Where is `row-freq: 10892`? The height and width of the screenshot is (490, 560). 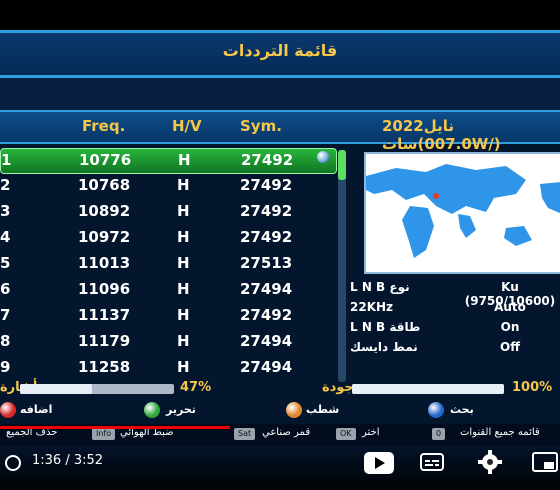 row-freq: 10892 is located at coordinates (104, 211).